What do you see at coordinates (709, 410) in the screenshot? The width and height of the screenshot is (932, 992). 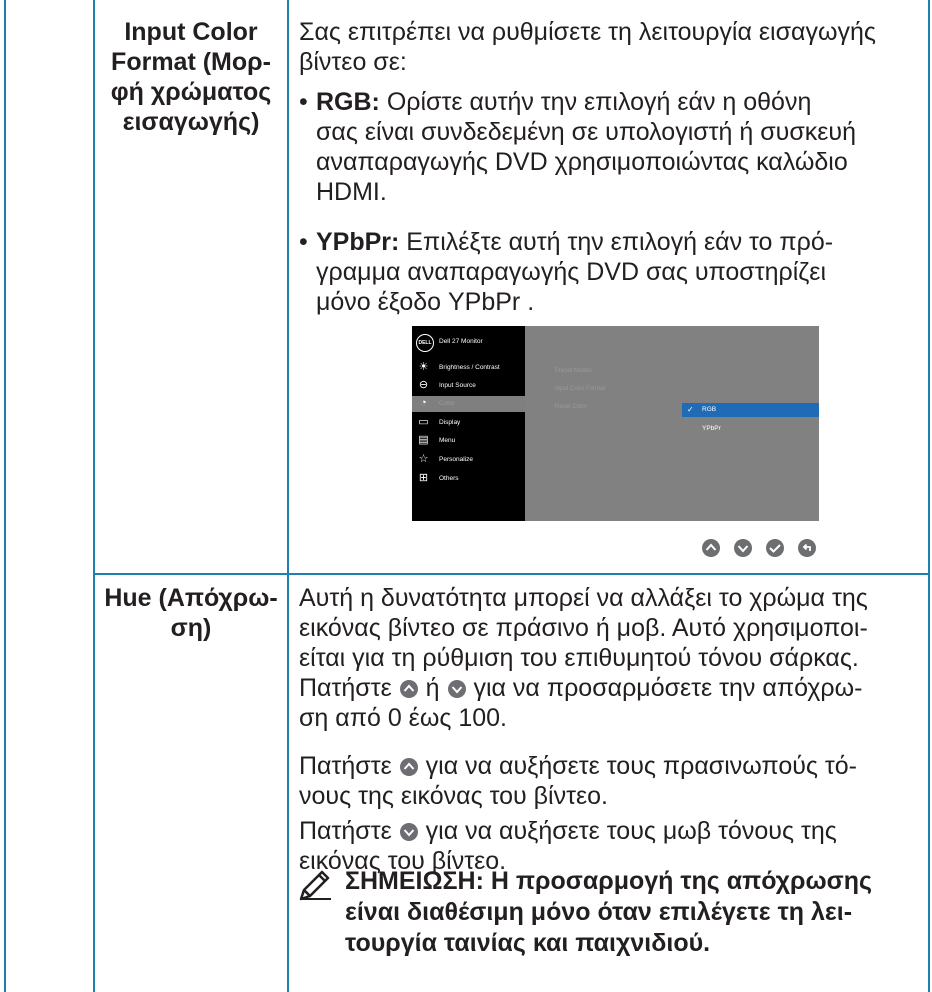 I see `osd-option-rgb: RGB` at bounding box center [709, 410].